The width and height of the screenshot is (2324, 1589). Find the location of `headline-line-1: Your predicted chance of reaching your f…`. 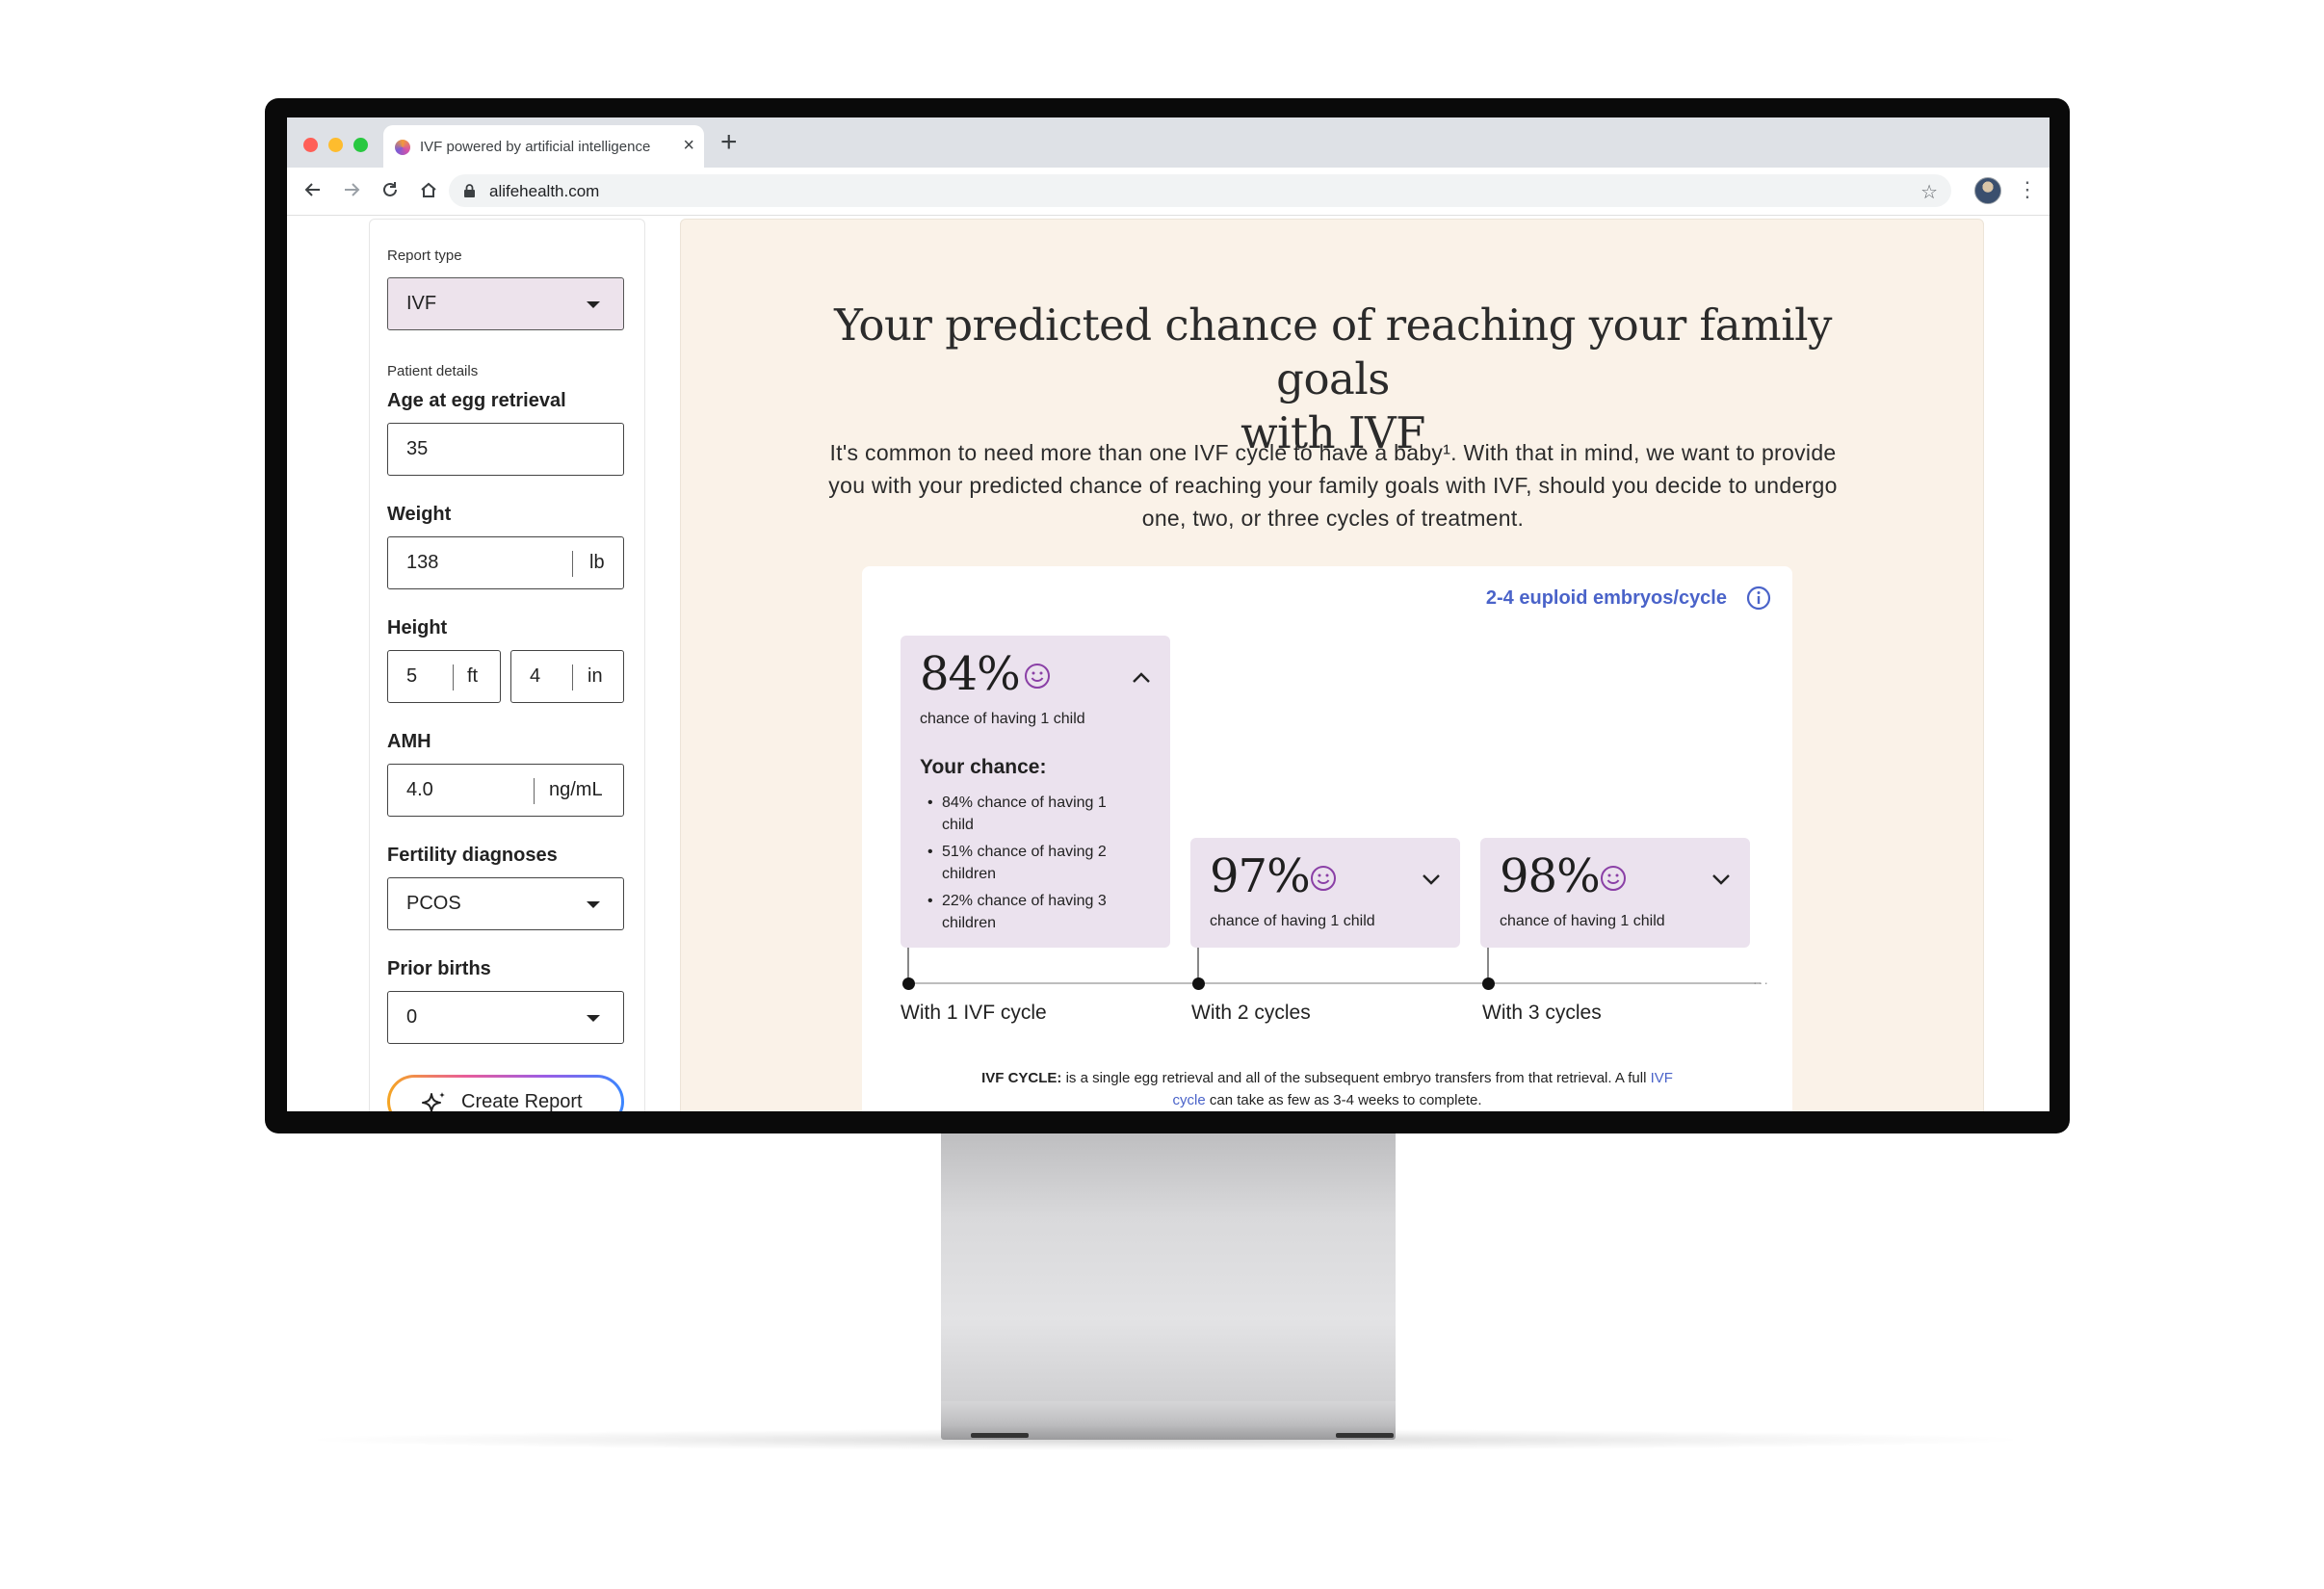

headline-line-1: Your predicted chance of reaching your f… is located at coordinates (1333, 352).